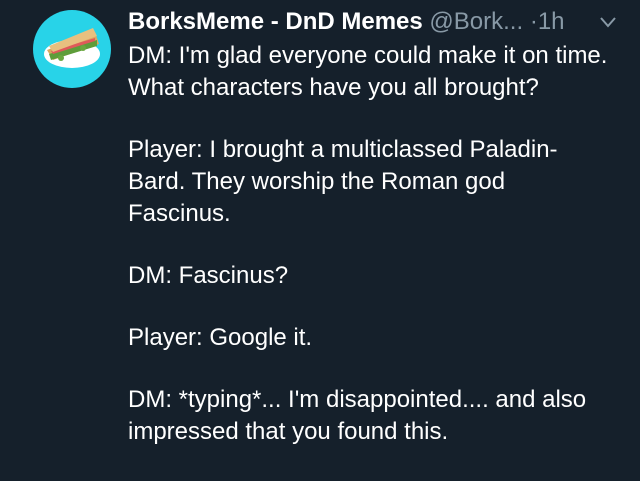 The image size is (640, 481). Describe the element at coordinates (208, 275) in the screenshot. I see `tweet-paragraph: DM: Fascinus?` at that location.